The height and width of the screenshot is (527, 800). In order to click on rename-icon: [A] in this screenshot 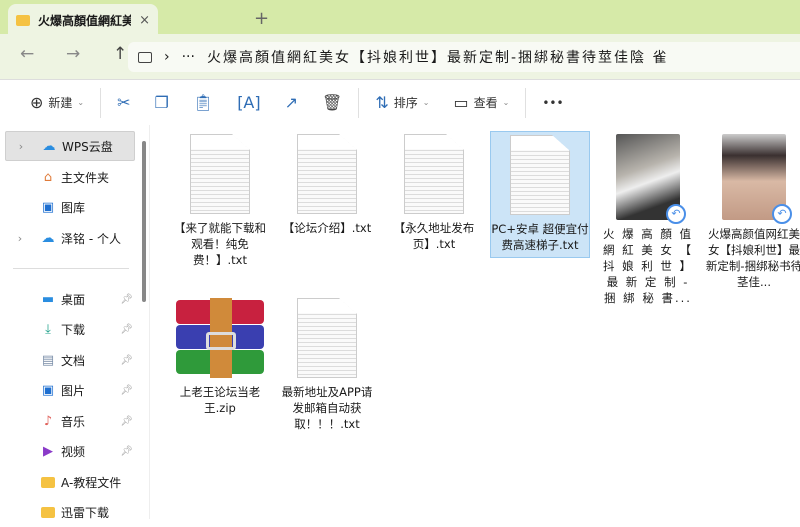, I will do `click(249, 102)`.